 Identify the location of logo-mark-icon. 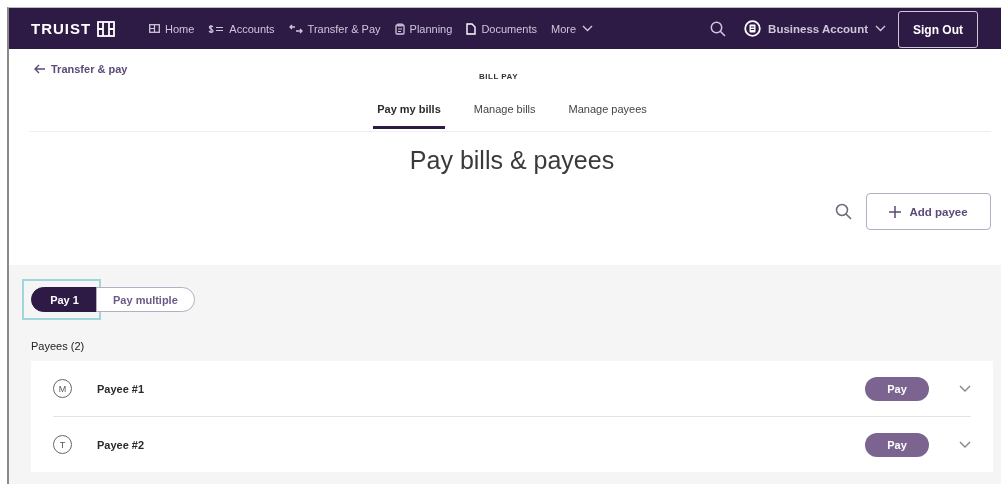
(106, 28).